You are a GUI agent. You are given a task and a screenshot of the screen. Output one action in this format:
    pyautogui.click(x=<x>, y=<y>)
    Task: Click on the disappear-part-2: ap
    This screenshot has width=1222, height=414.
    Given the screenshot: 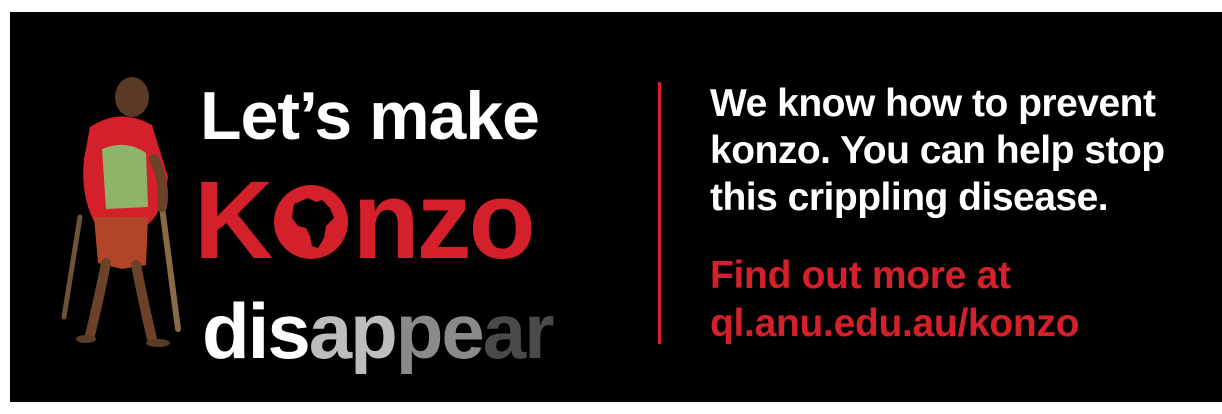 What is the action you would take?
    pyautogui.click(x=353, y=331)
    